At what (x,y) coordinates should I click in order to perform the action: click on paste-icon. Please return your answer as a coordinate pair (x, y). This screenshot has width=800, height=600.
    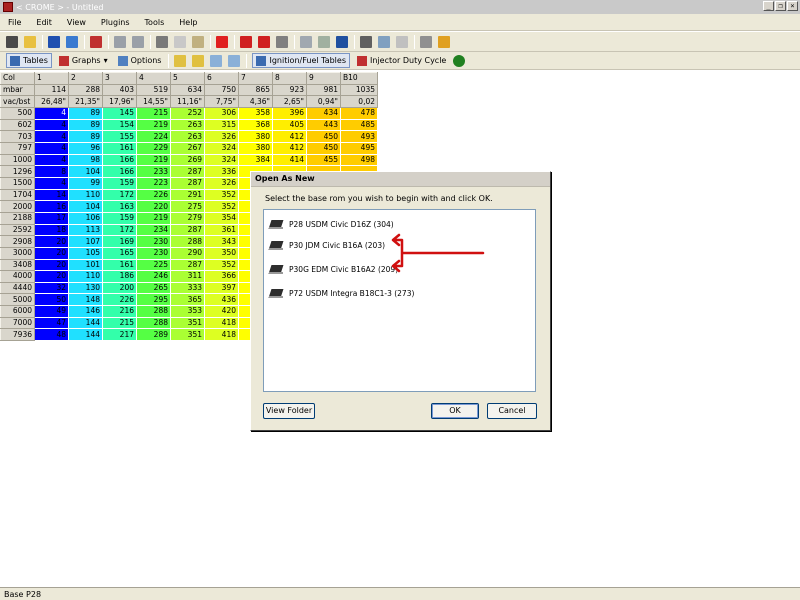
    Looking at the image, I should click on (198, 41).